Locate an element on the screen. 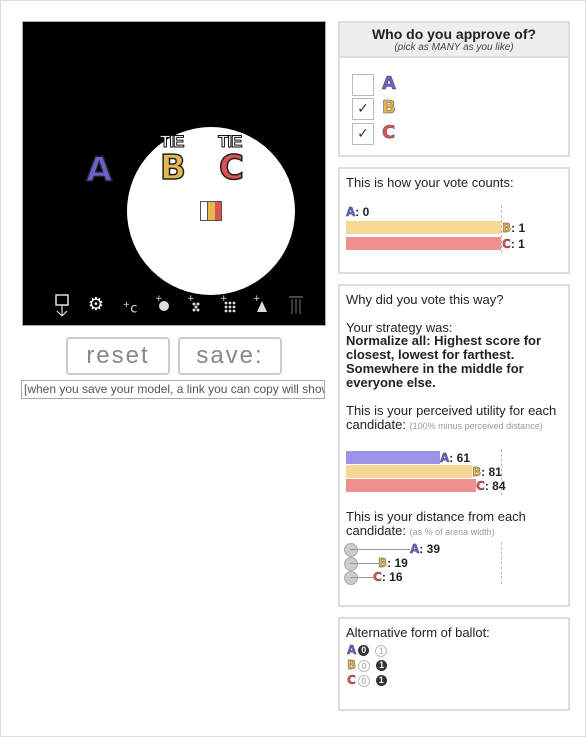 The width and height of the screenshot is (586, 737). alt-one-b: 1 is located at coordinates (382, 666).